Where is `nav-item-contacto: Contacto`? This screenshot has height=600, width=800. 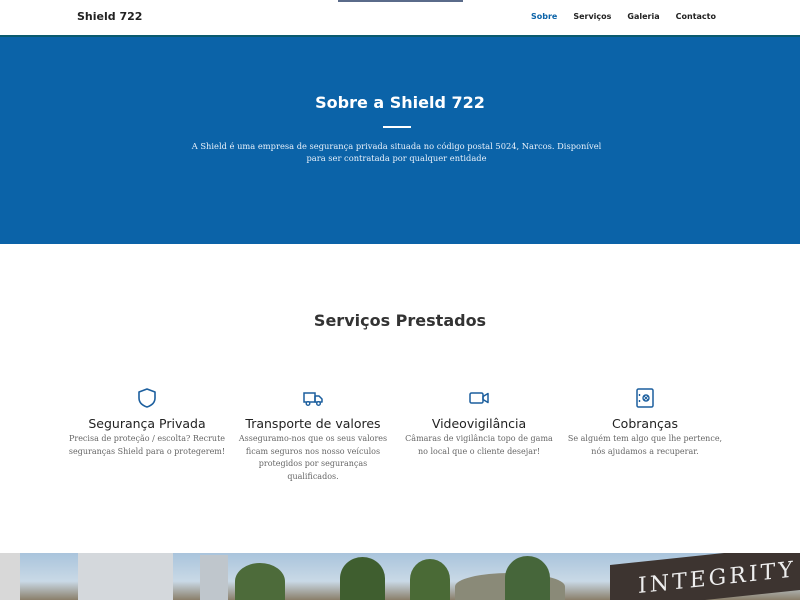 nav-item-contacto: Contacto is located at coordinates (696, 16).